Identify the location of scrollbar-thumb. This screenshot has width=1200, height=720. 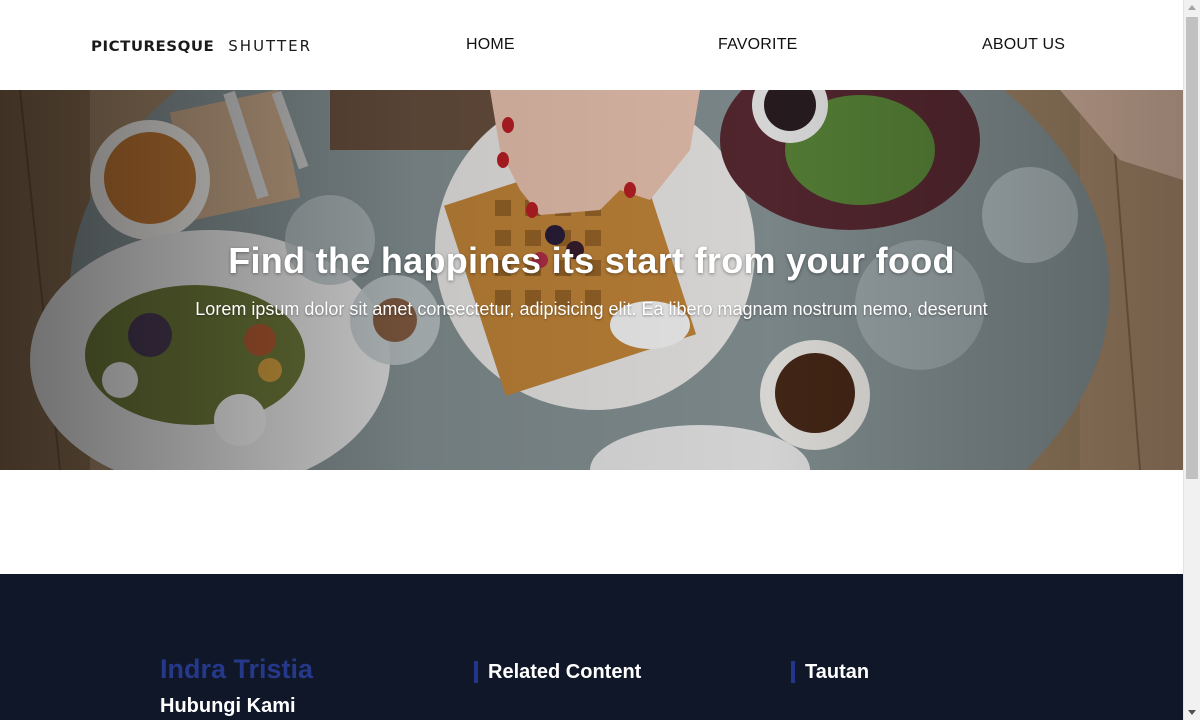
(1192, 248).